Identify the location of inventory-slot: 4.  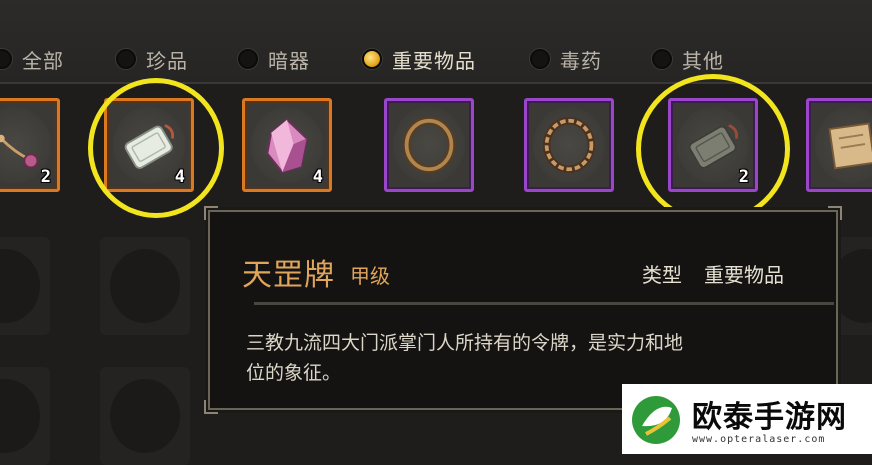
(287, 145).